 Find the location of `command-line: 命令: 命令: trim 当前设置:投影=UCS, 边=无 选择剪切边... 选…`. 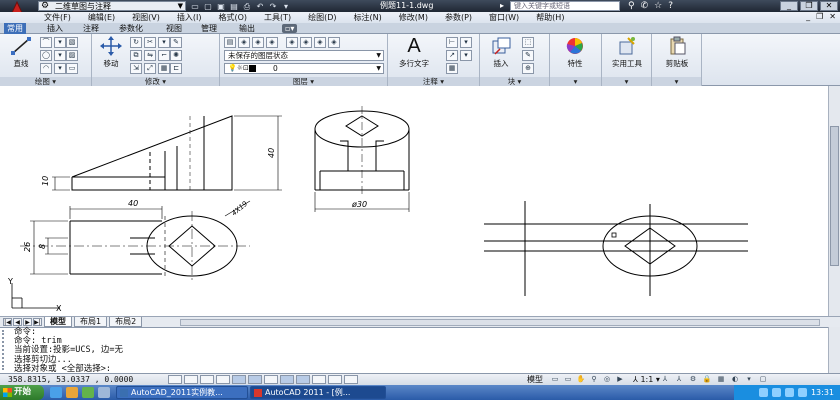

command-line: 命令: 命令: trim 当前设置:投影=UCS, 边=无 选择剪切边... 选… is located at coordinates (414, 350).